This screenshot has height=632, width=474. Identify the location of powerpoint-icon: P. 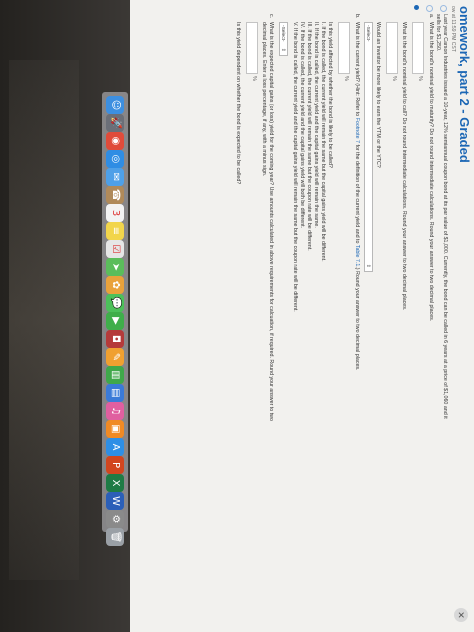
(115, 465).